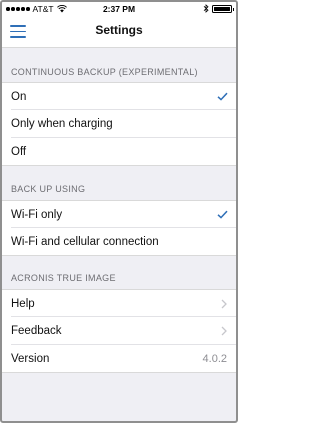 This screenshot has width=320, height=423. I want to click on option-label: Off, so click(19, 151).